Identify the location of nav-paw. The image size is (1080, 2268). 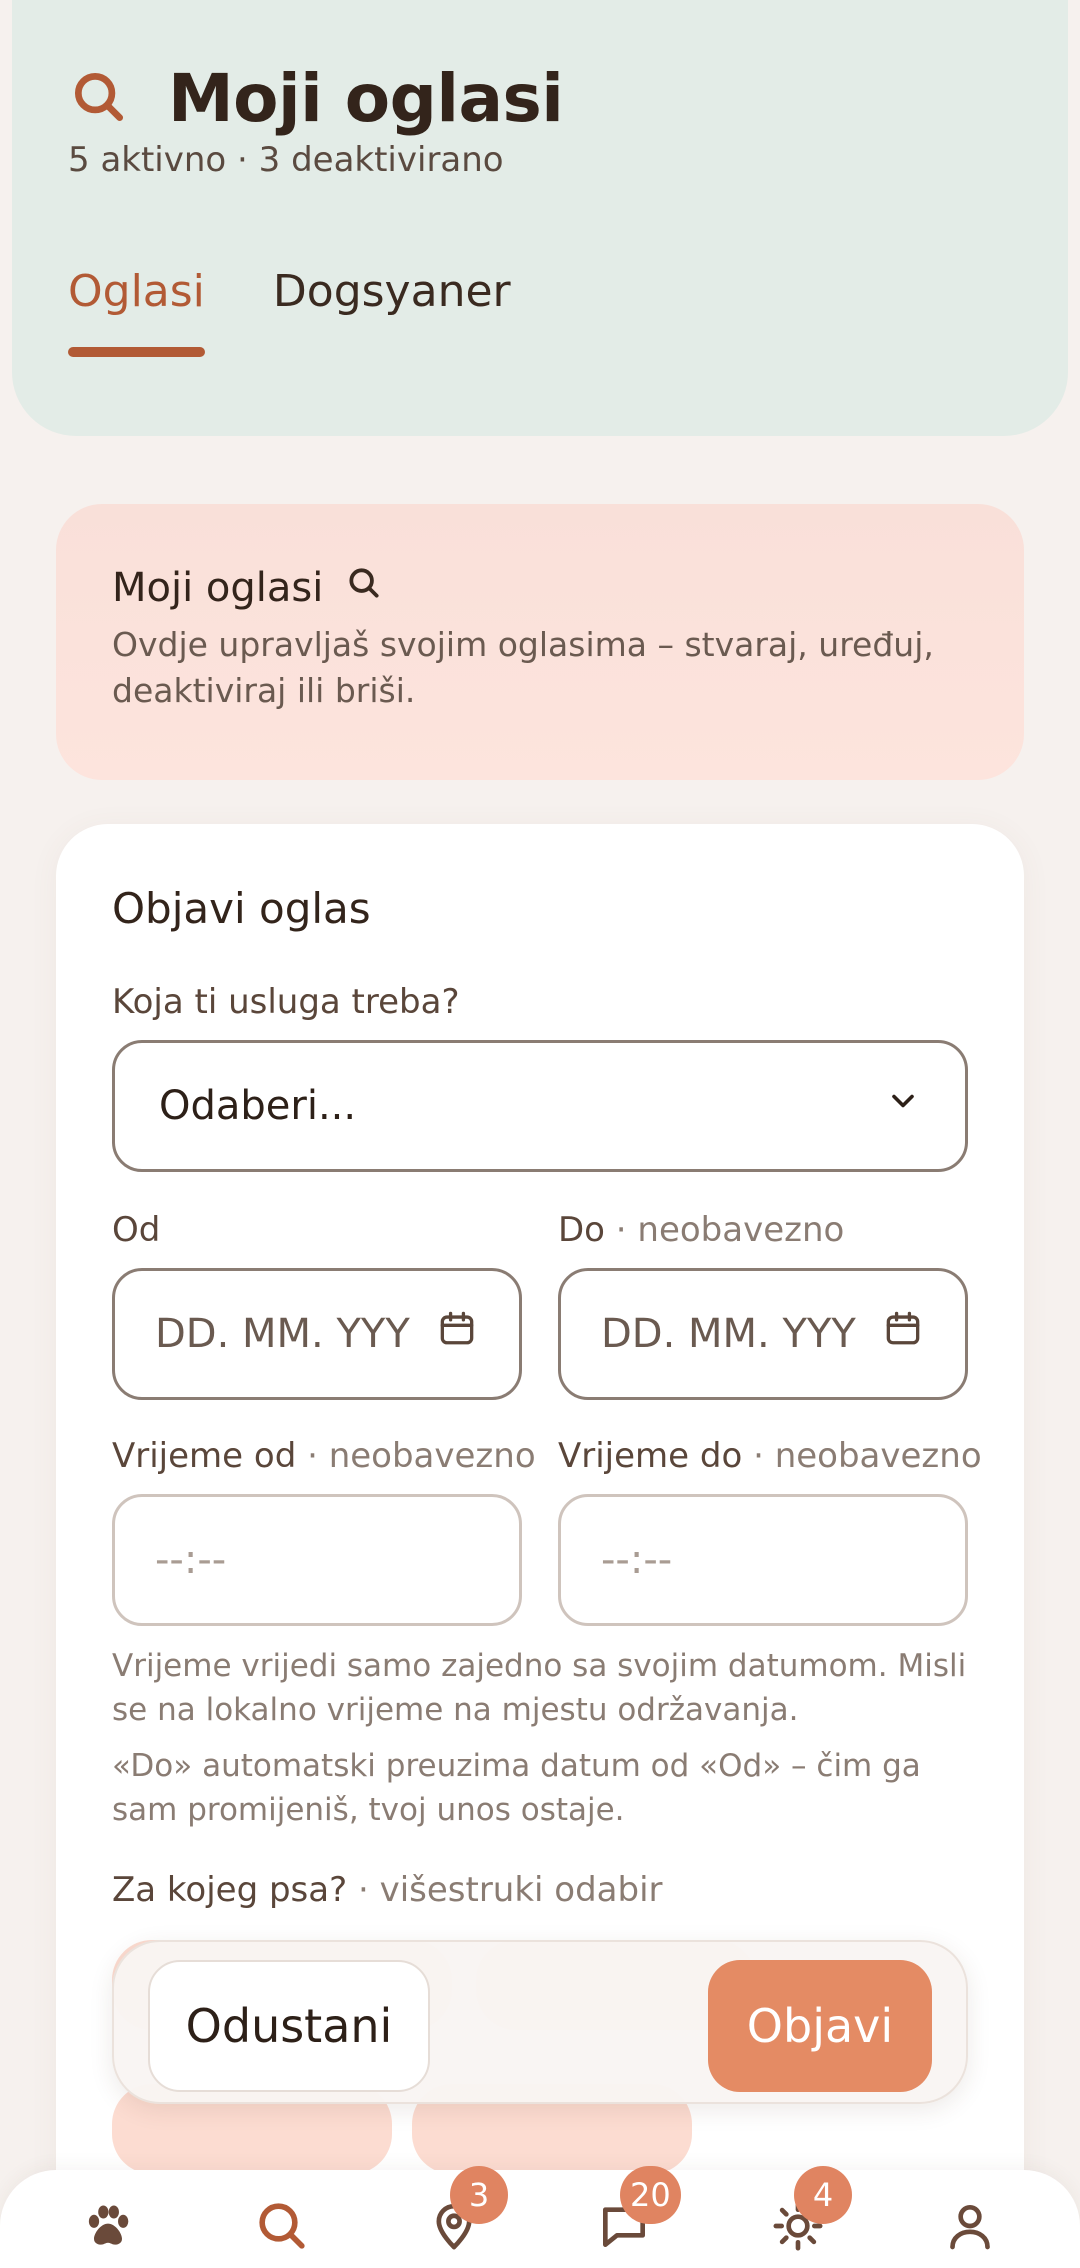
(108, 2228).